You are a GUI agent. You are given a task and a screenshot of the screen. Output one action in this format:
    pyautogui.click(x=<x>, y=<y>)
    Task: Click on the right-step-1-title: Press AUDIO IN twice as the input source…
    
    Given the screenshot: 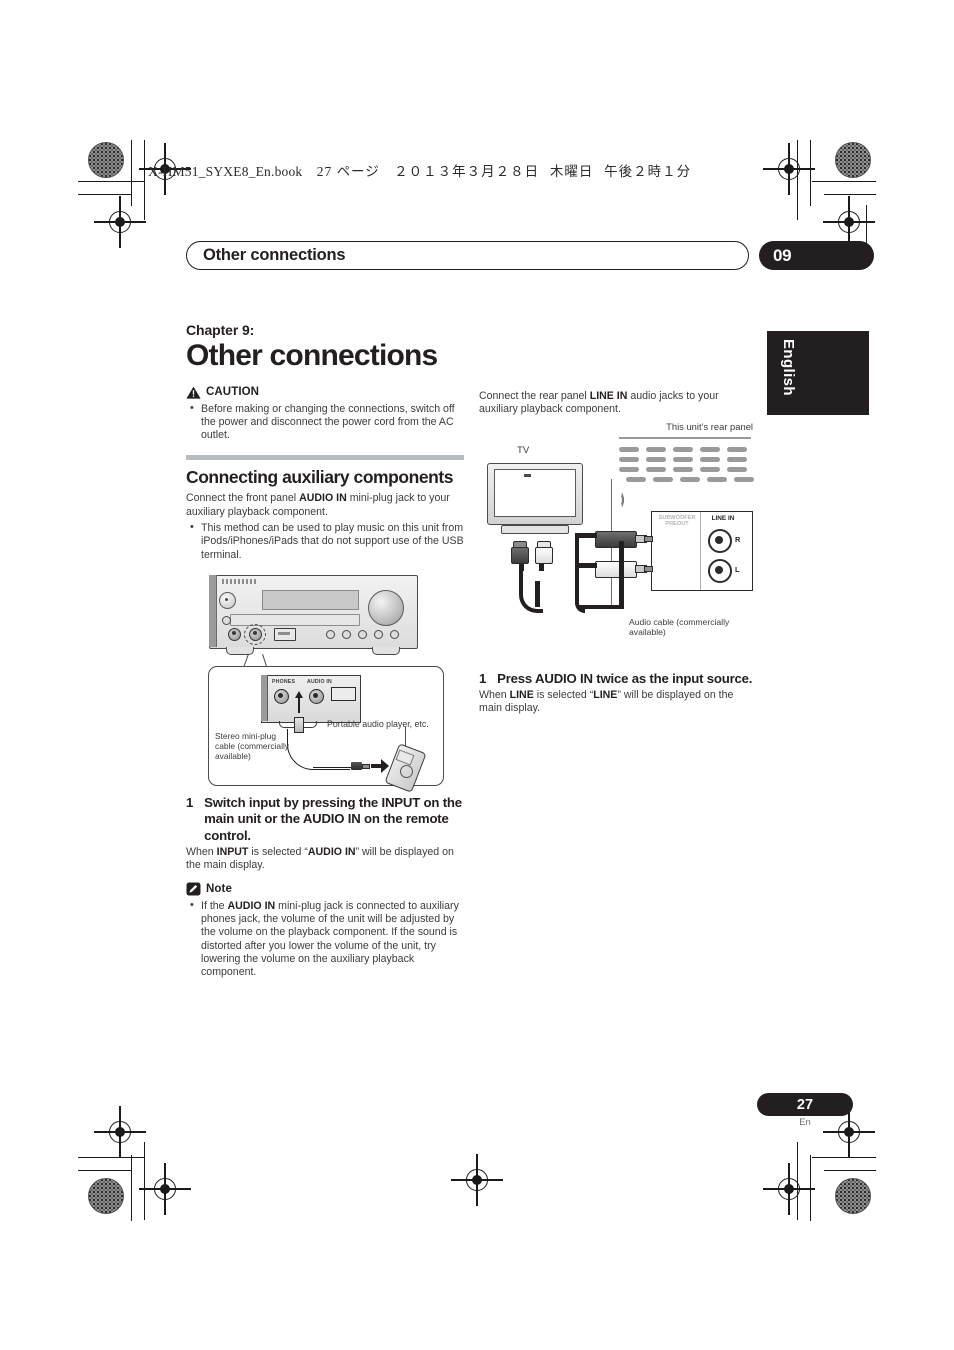 What is the action you would take?
    pyautogui.click(x=625, y=678)
    